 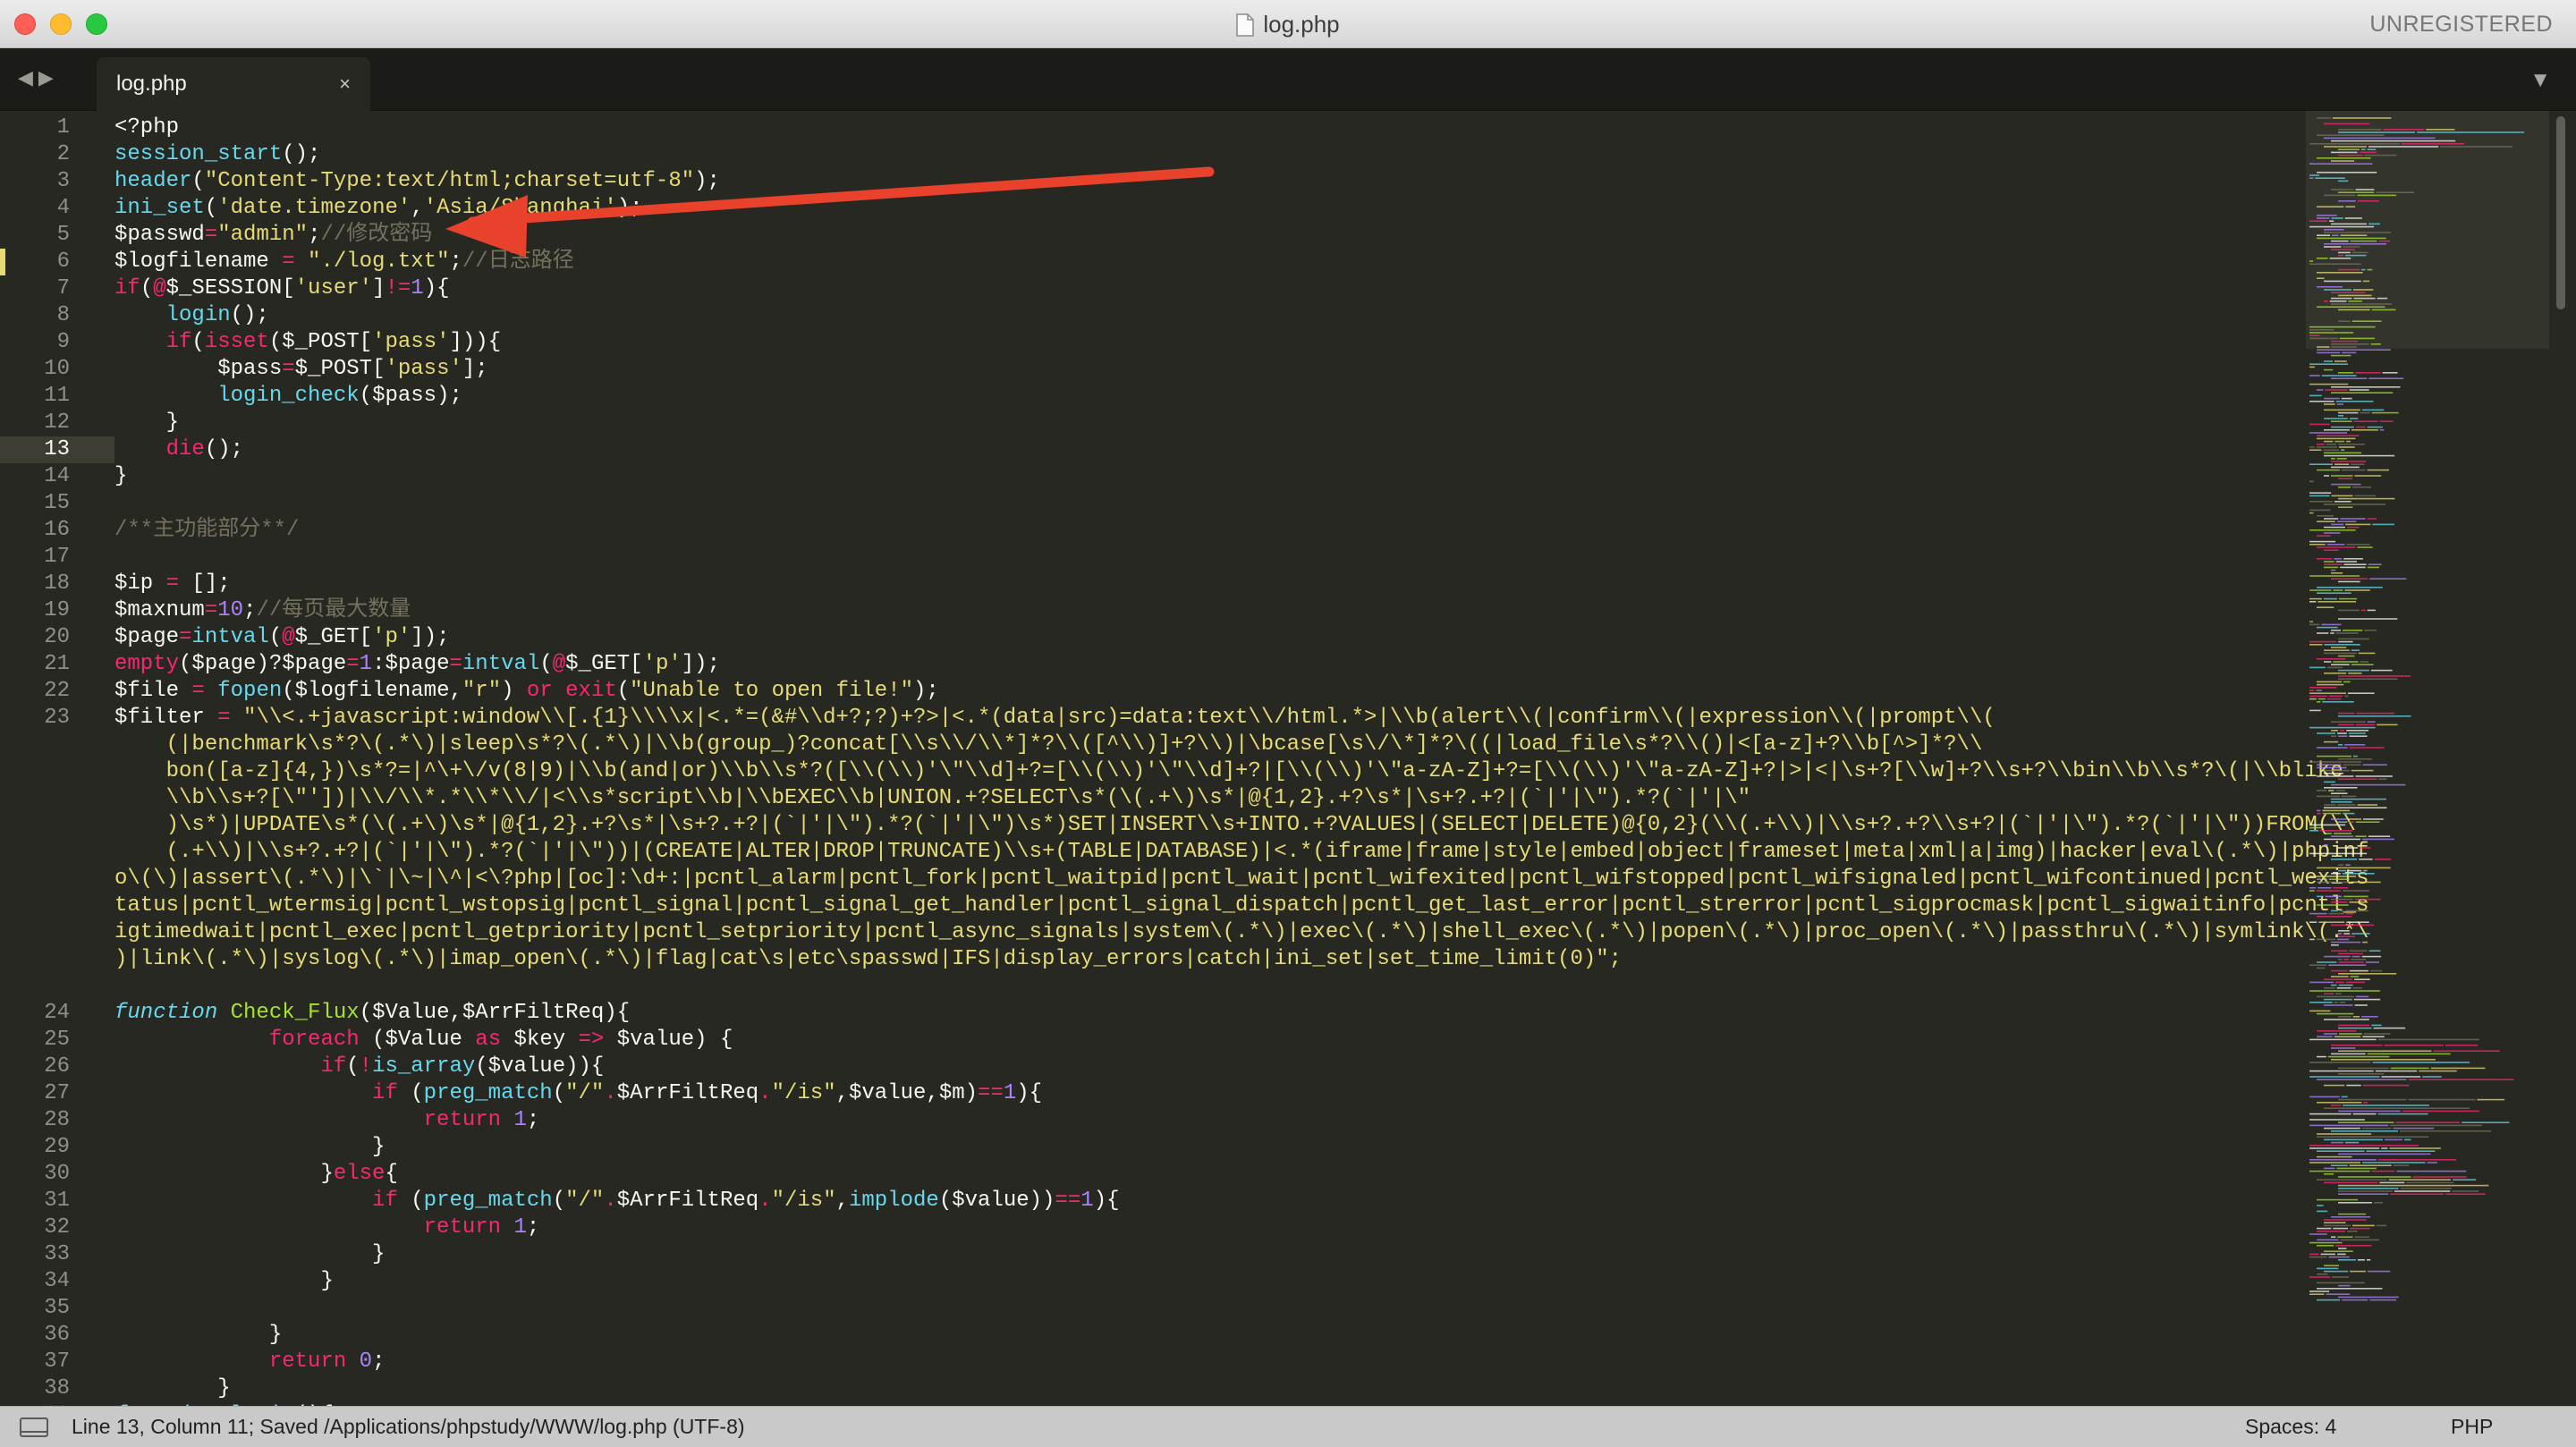 I want to click on line-number: 31, so click(x=57, y=1201).